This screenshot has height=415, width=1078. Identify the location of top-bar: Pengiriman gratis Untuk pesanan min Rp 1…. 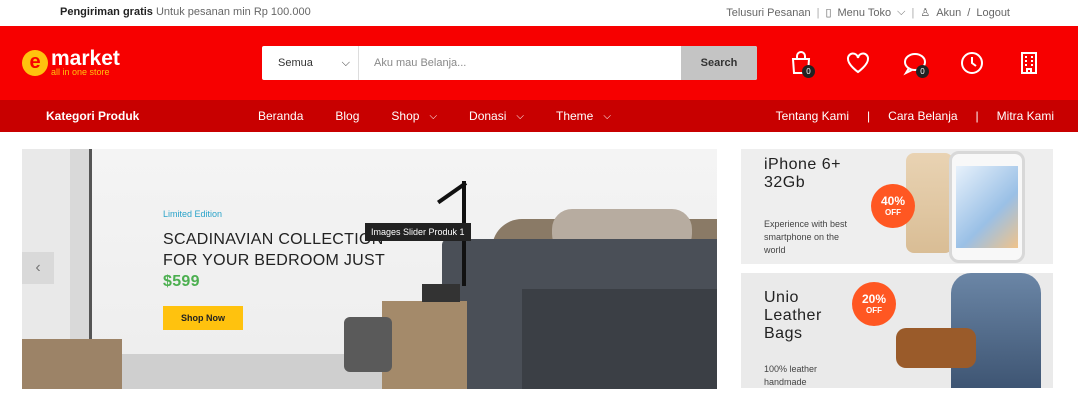
(539, 13).